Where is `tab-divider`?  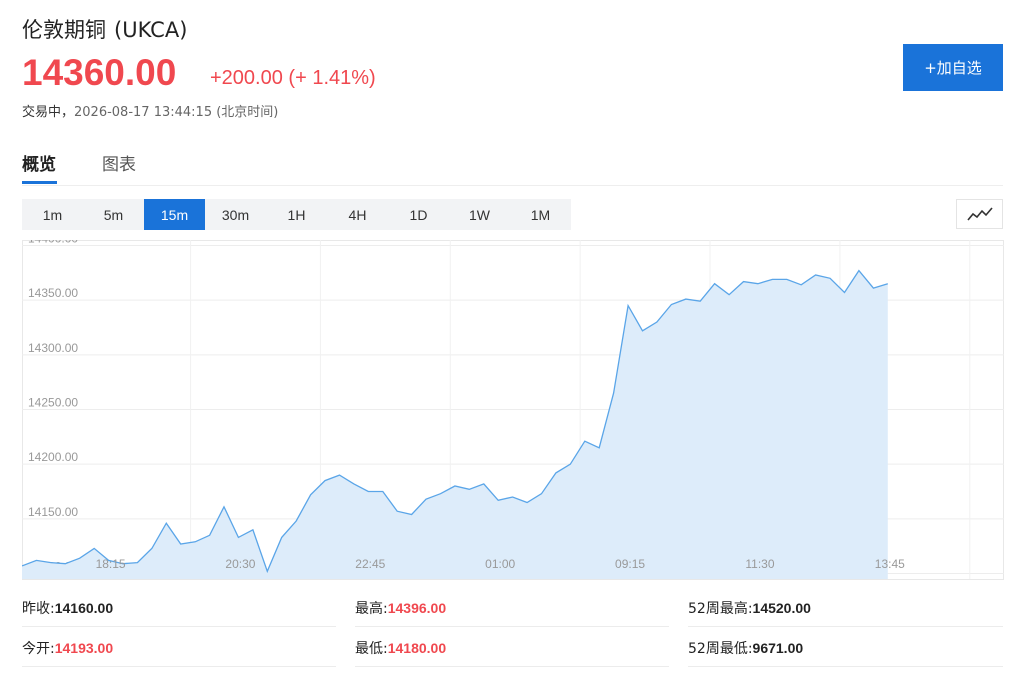 tab-divider is located at coordinates (512, 185).